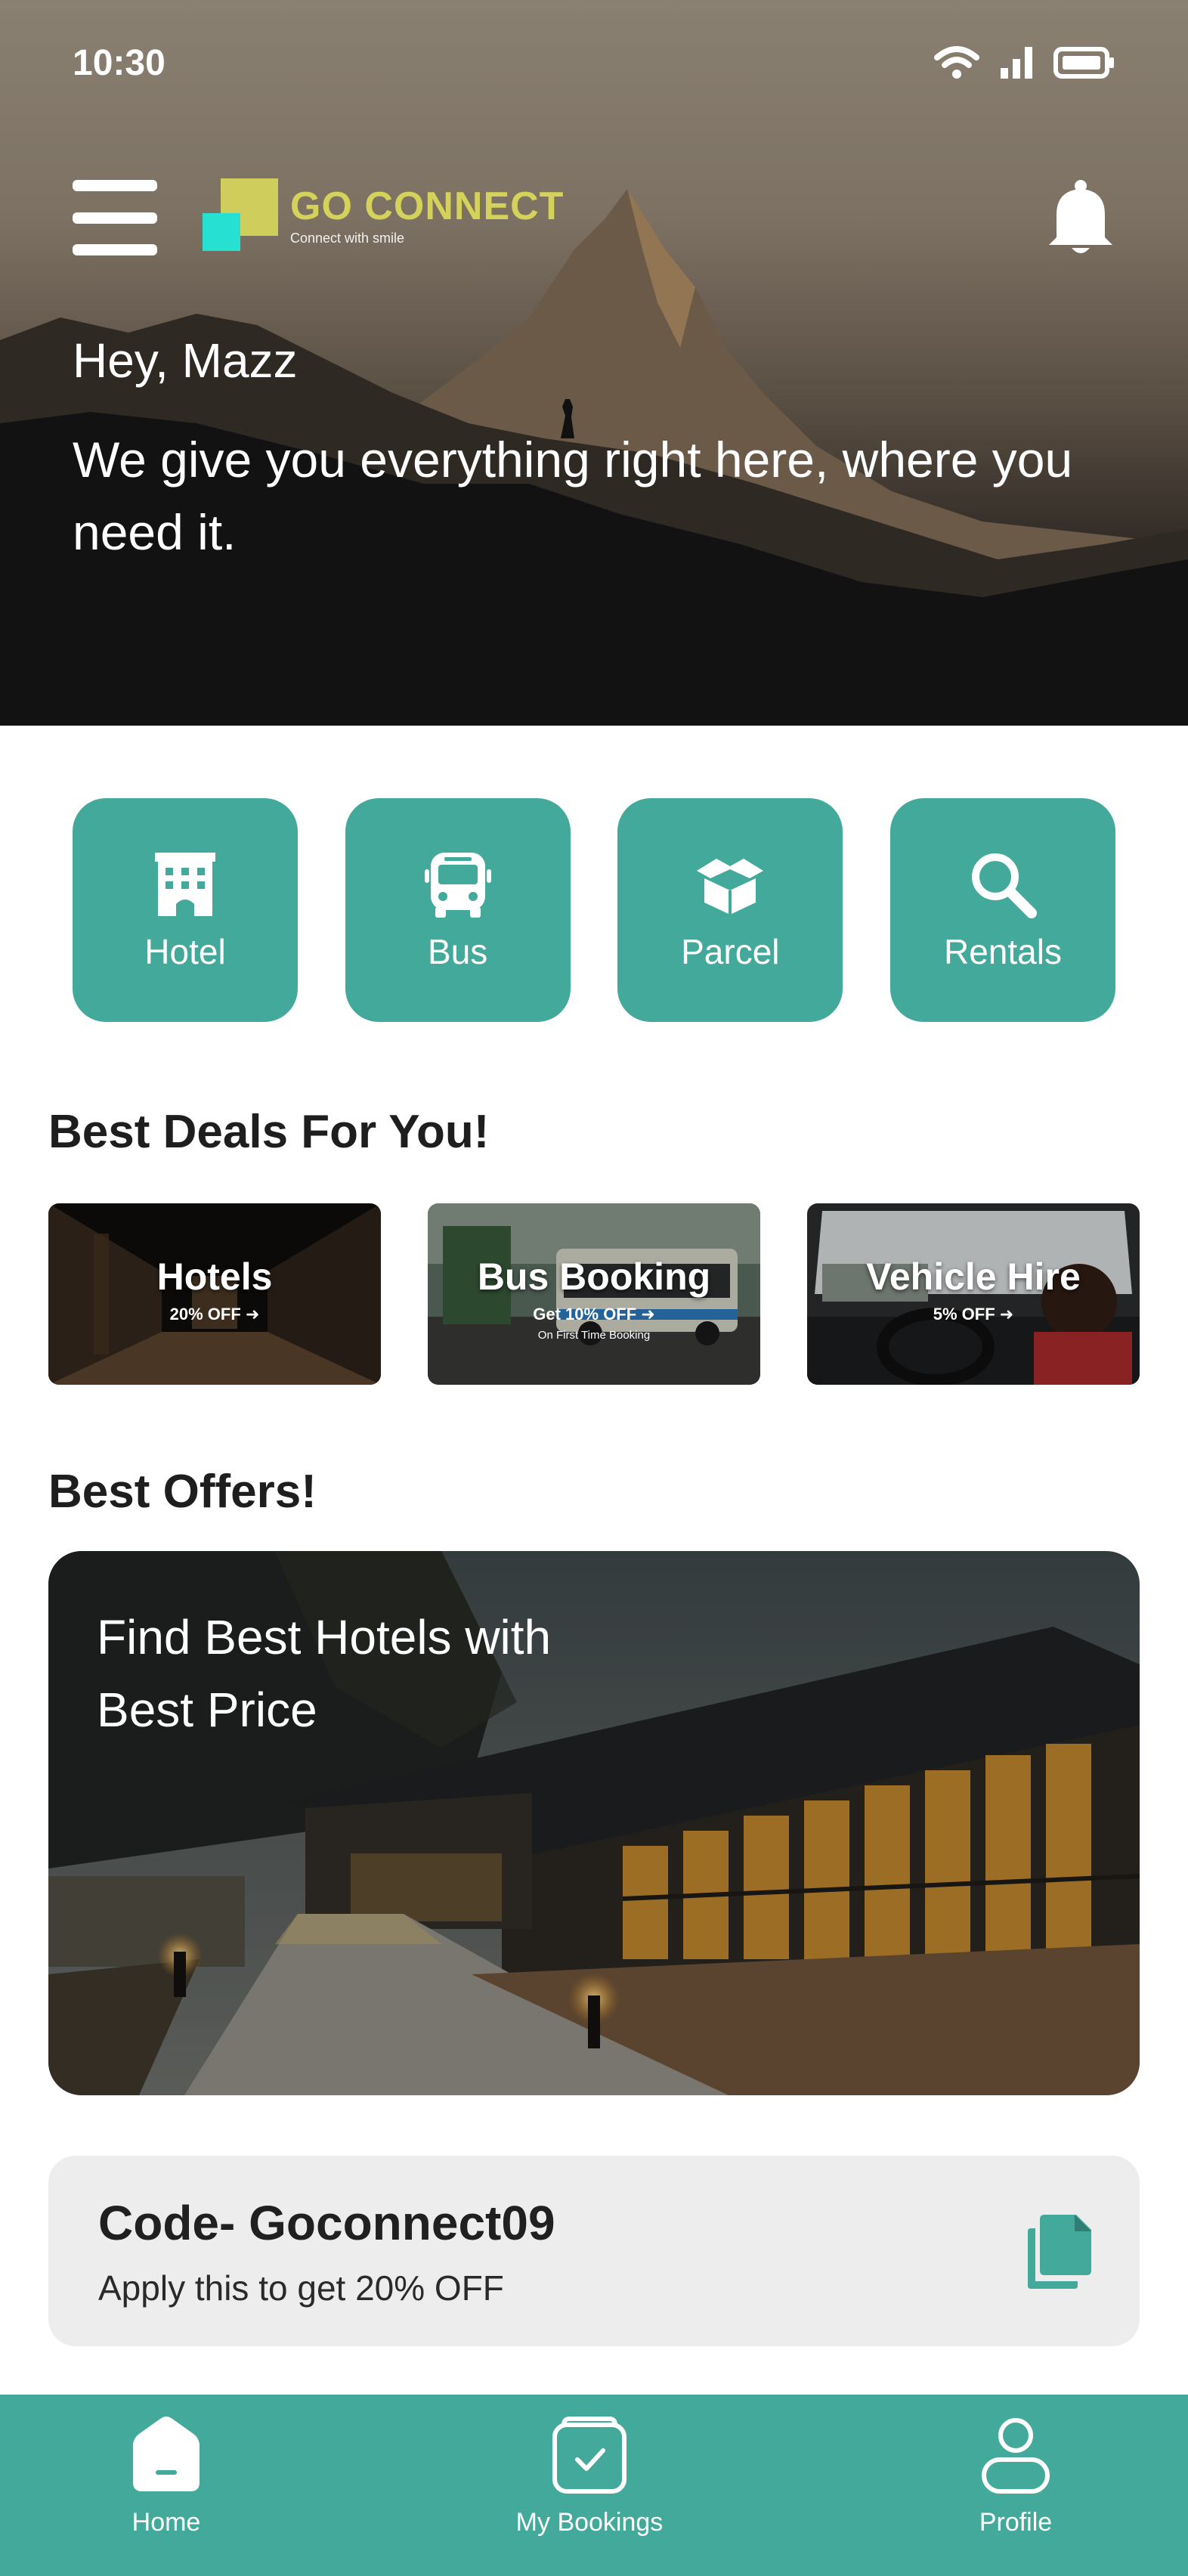  Describe the element at coordinates (594, 1314) in the screenshot. I see `deal-subtitle: Get 10% OFF ➜` at that location.